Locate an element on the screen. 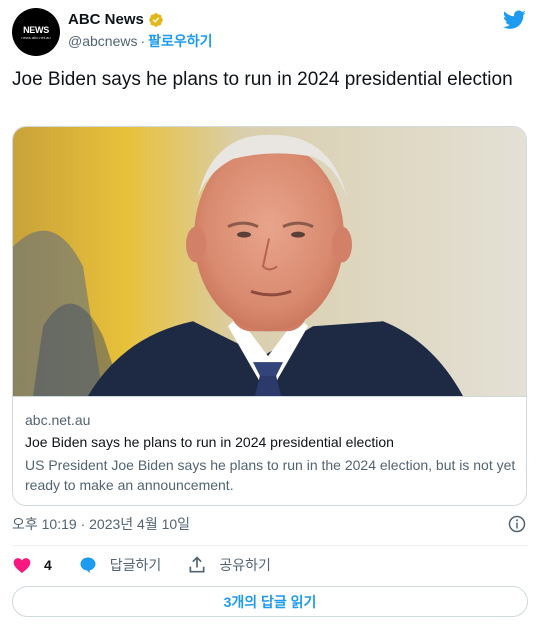 The image size is (538, 632). action-bar: 4 답글하기 공유하기 is located at coordinates (154, 565).